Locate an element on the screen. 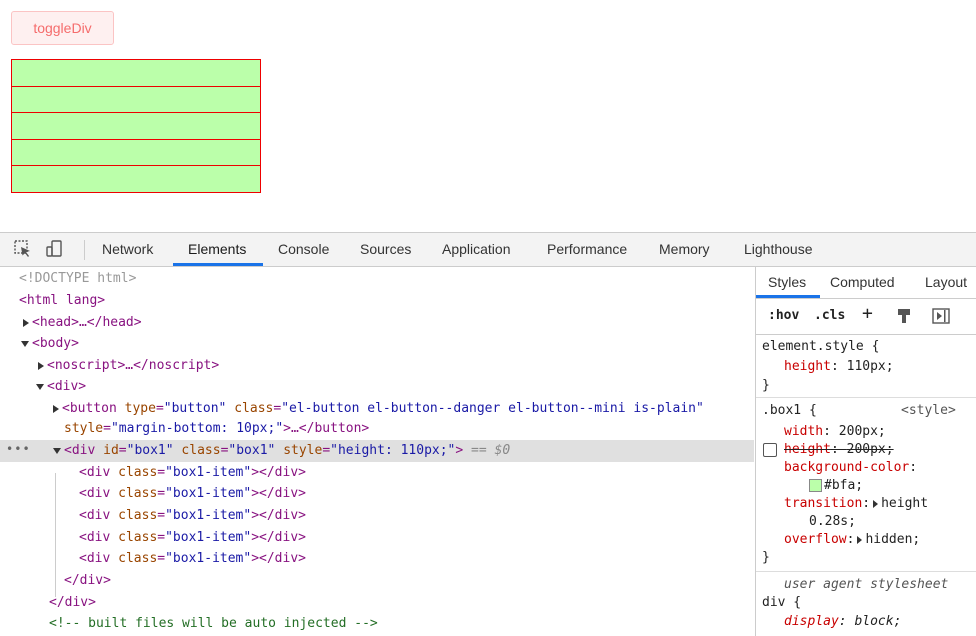 This screenshot has height=636, width=976. tab-application: Application is located at coordinates (476, 249).